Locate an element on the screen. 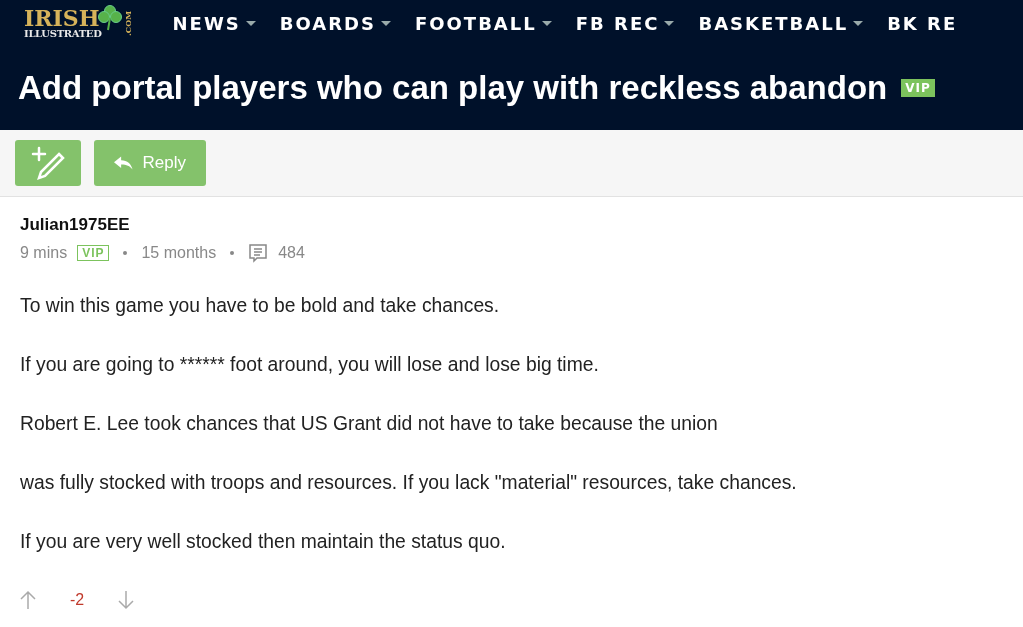 This screenshot has width=1023, height=627. upvote-button is located at coordinates (28, 600).